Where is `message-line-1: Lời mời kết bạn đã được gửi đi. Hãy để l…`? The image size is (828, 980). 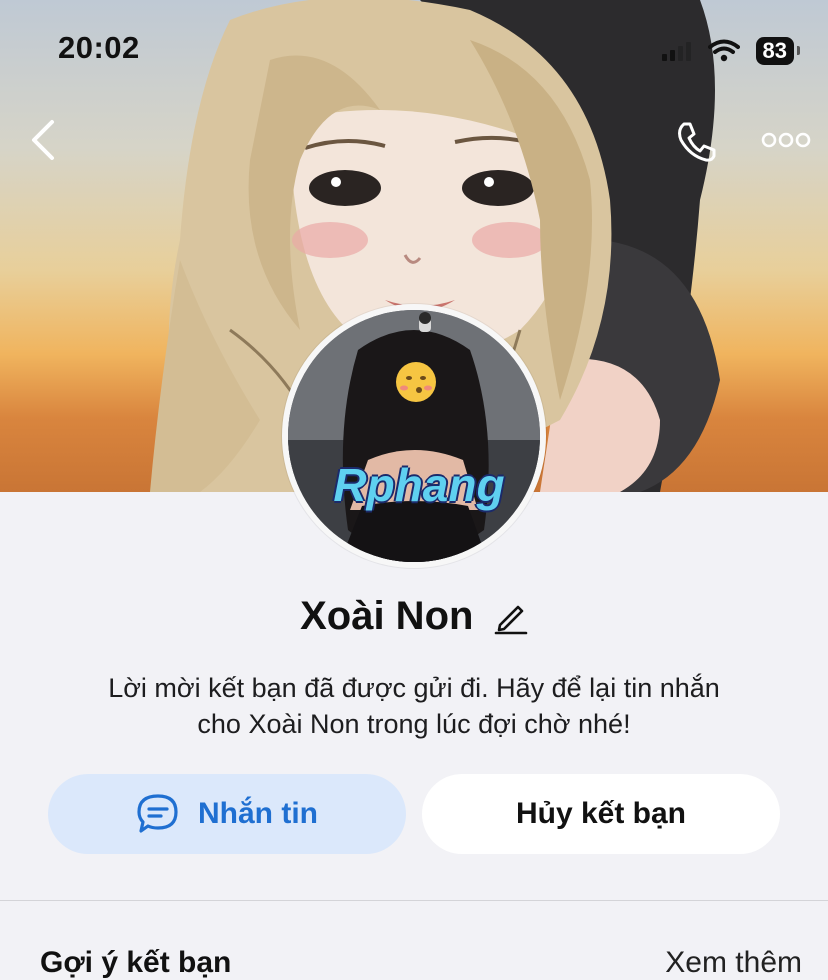 message-line-1: Lời mời kết bạn đã được gửi đi. Hãy để l… is located at coordinates (414, 688).